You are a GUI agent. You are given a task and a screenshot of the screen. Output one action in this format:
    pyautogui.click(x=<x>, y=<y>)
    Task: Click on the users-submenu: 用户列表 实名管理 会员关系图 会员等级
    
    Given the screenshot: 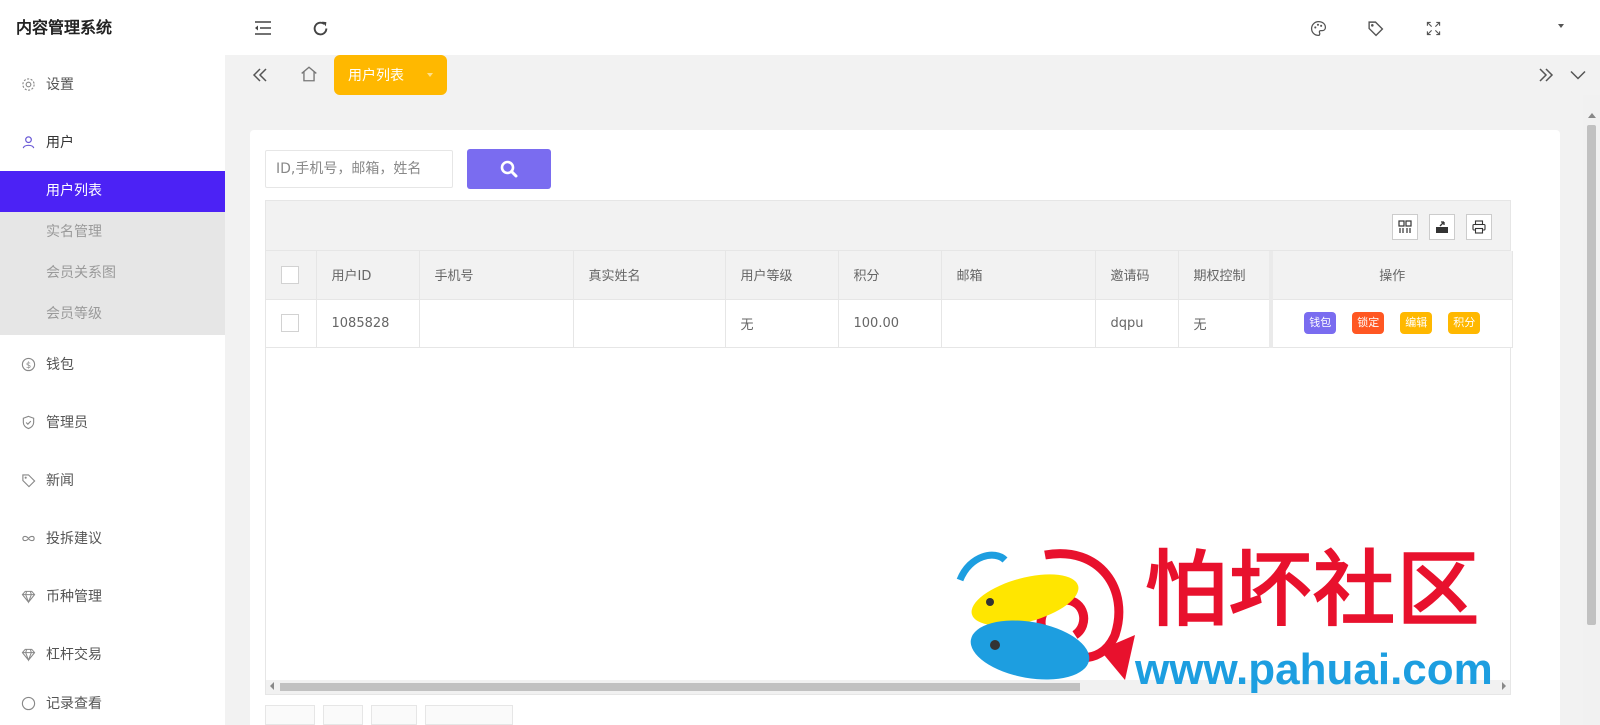 What is the action you would take?
    pyautogui.click(x=112, y=253)
    